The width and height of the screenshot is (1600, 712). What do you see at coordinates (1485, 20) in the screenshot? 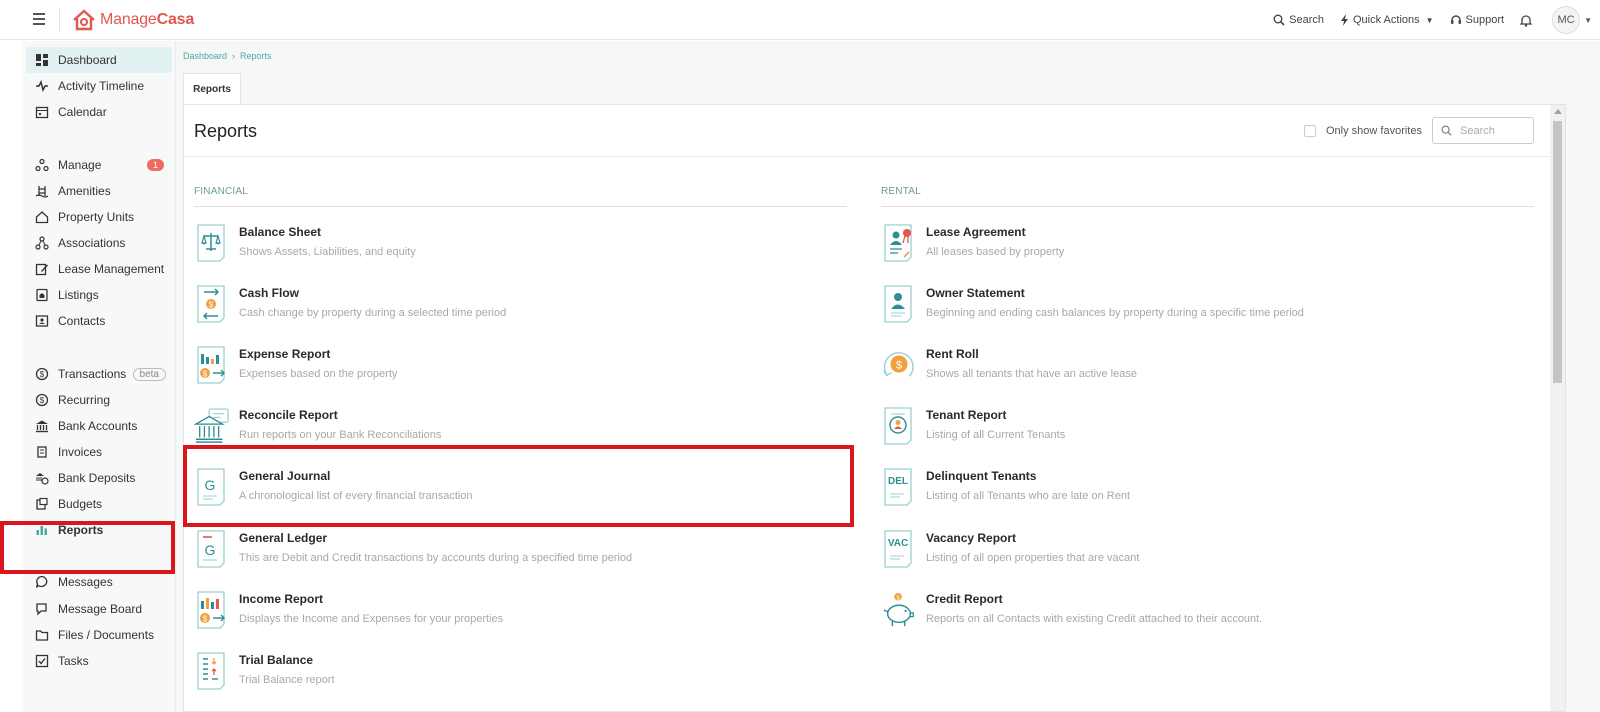
I see `support-label: Support` at bounding box center [1485, 20].